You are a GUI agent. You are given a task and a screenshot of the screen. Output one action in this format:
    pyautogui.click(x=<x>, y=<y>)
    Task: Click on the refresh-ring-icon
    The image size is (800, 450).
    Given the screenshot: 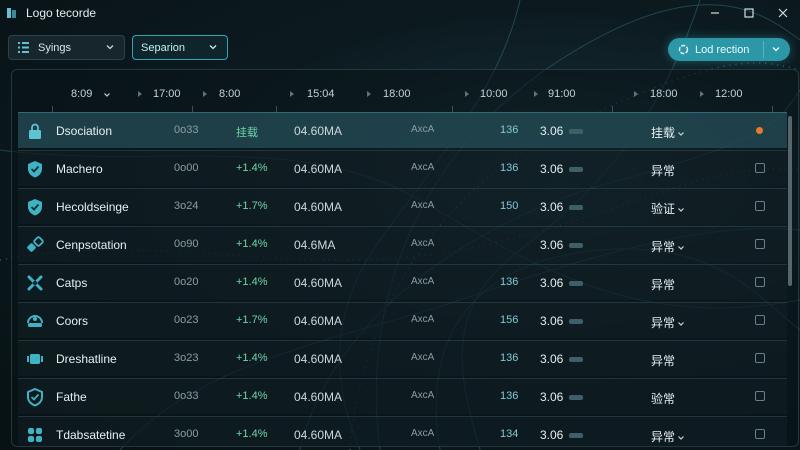 What is the action you would take?
    pyautogui.click(x=683, y=49)
    